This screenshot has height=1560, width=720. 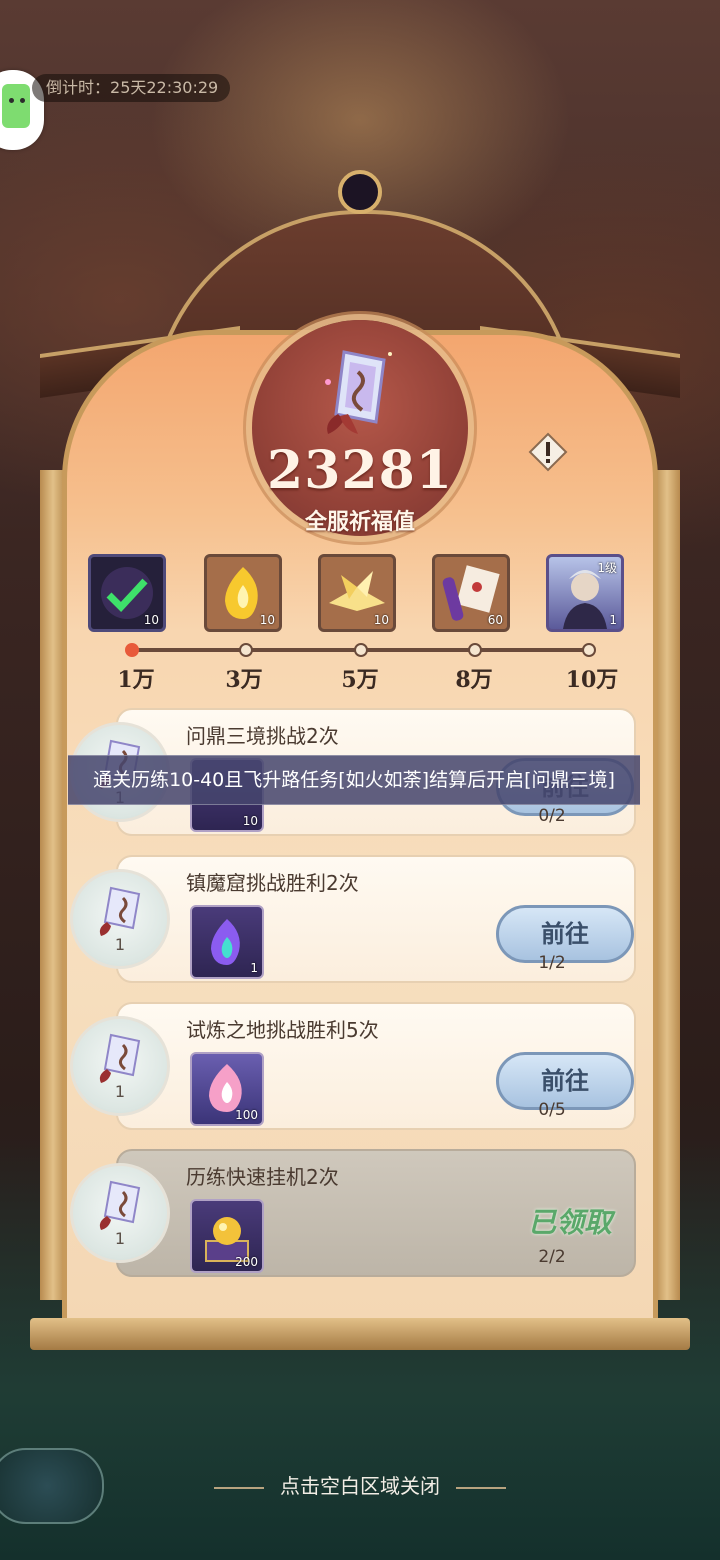 I want to click on claimed-stamp: 已领取, so click(x=569, y=1222).